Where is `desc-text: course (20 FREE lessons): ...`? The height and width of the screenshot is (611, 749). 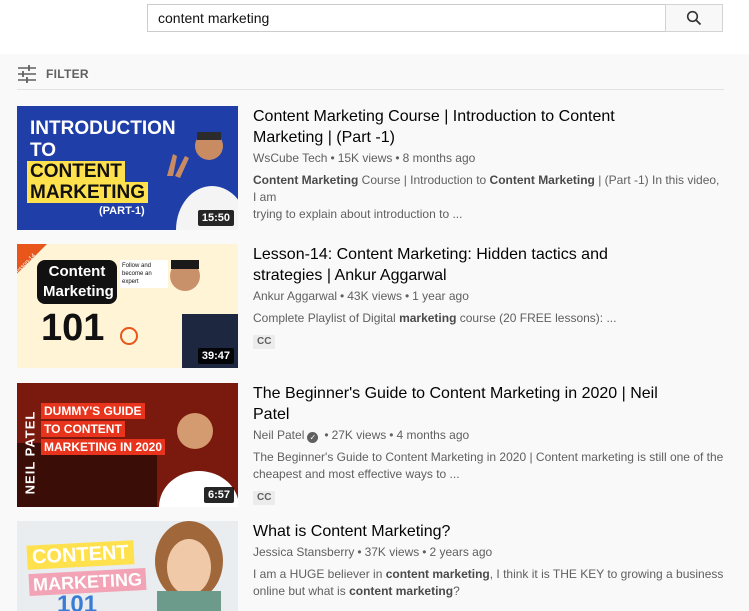 desc-text: course (20 FREE lessons): ... is located at coordinates (536, 318).